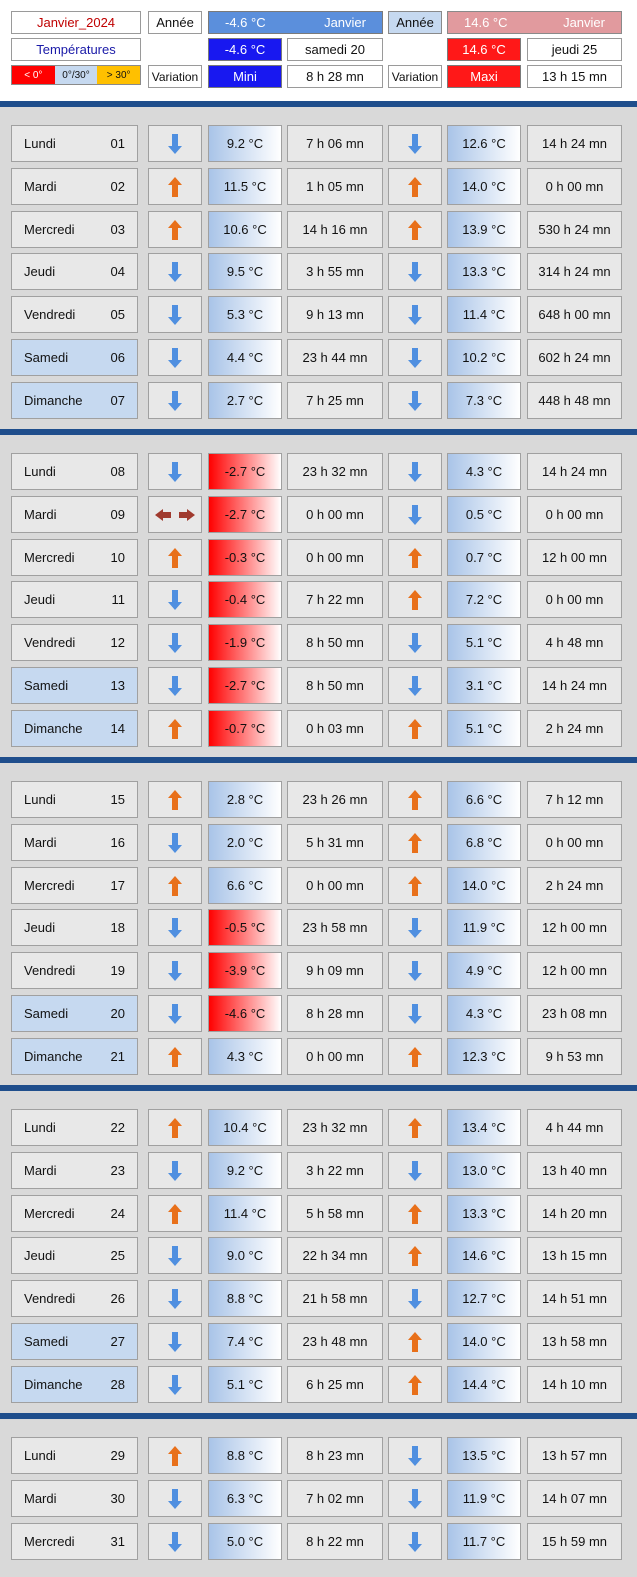  I want to click on max-record-bar: 14.6 °C Janvier, so click(534, 22).